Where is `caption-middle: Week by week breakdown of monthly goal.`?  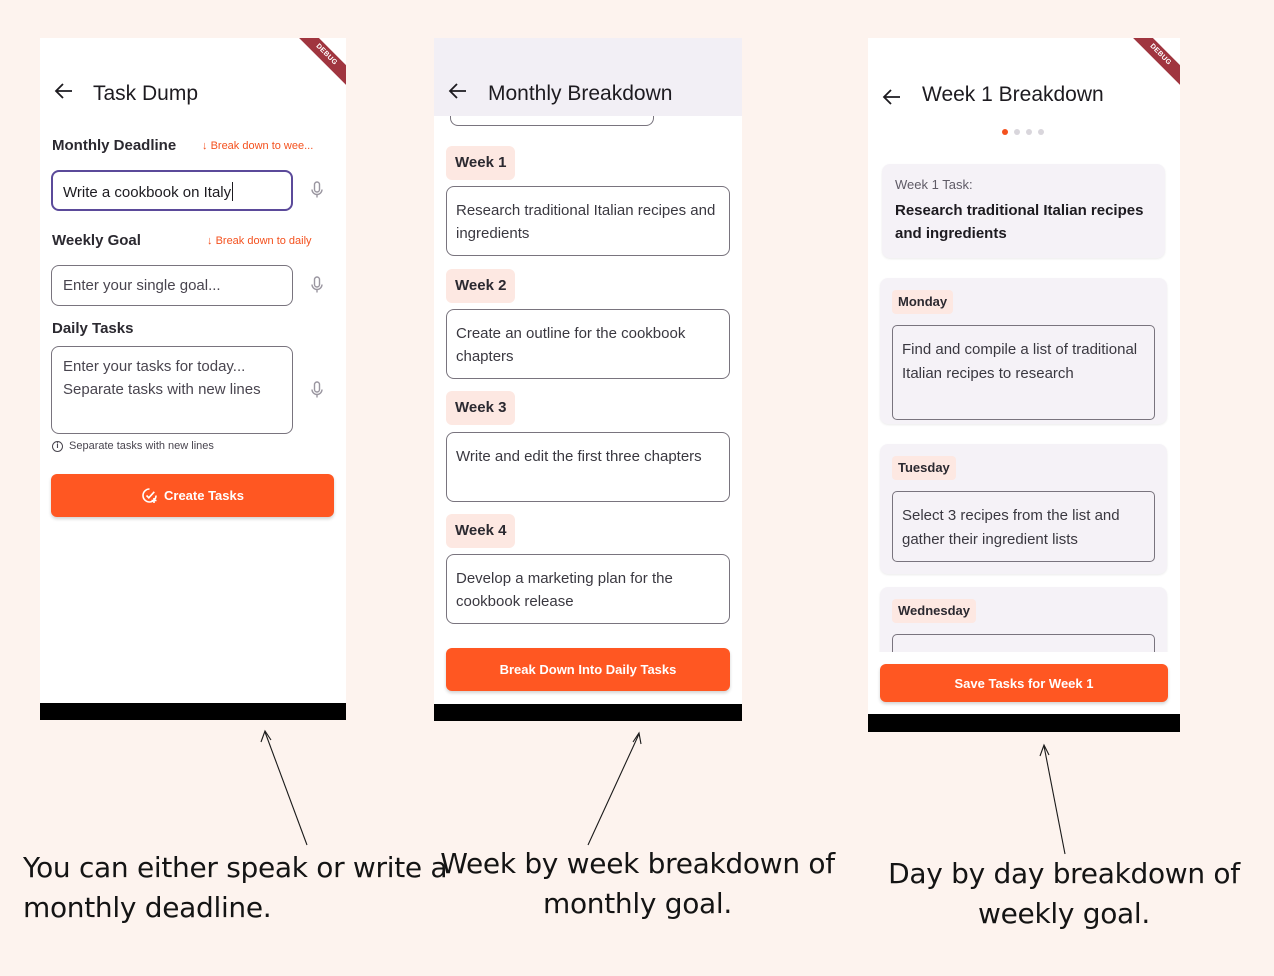
caption-middle: Week by week breakdown of monthly goal. is located at coordinates (637, 883).